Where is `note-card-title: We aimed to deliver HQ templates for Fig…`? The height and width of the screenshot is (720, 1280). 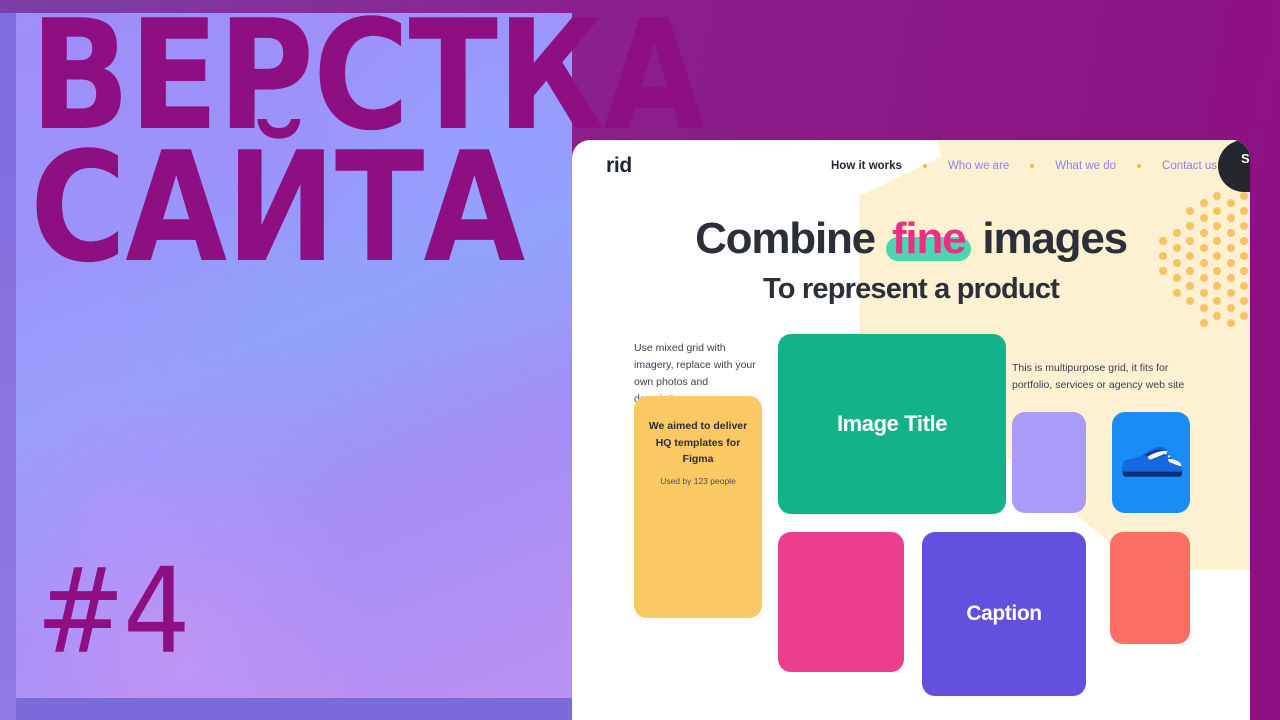
note-card-title: We aimed to deliver HQ templates for Fig… is located at coordinates (698, 442).